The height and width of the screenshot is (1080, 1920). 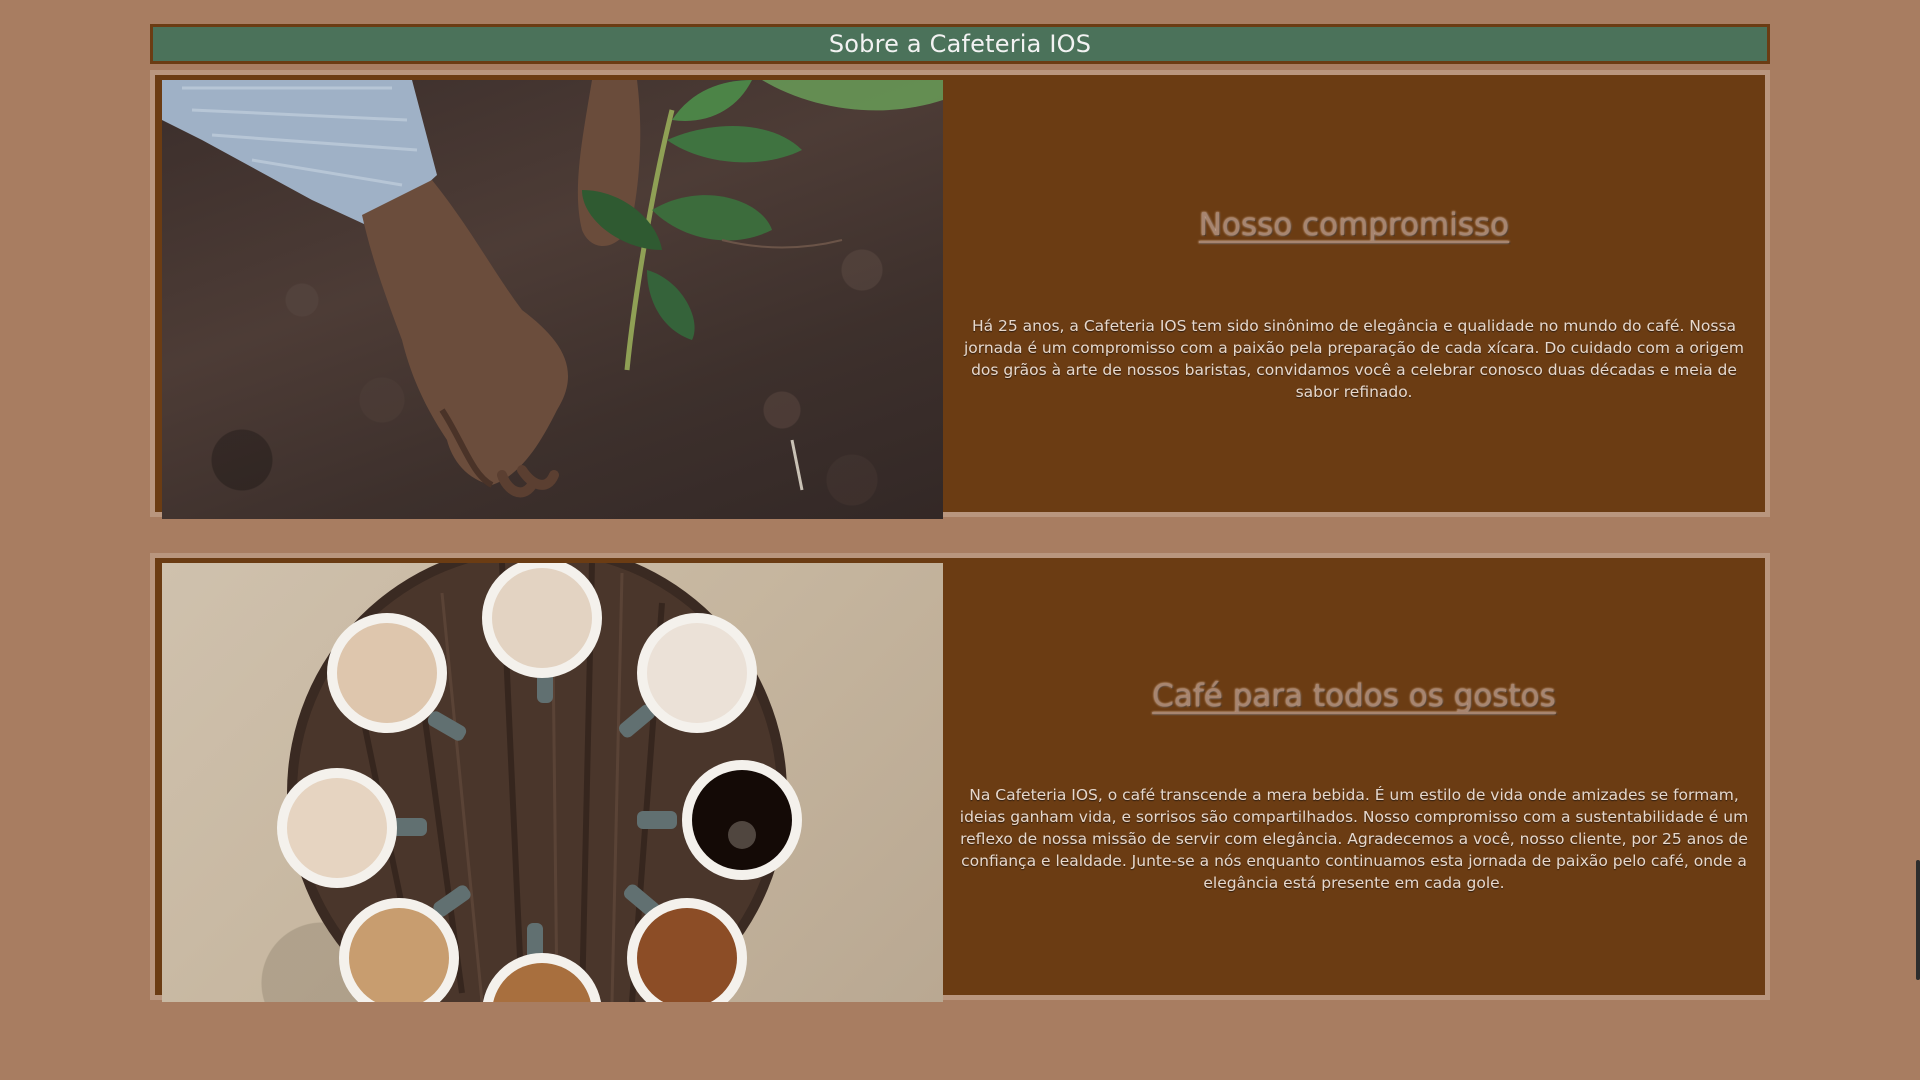 What do you see at coordinates (465, 332) in the screenshot?
I see `arm` at bounding box center [465, 332].